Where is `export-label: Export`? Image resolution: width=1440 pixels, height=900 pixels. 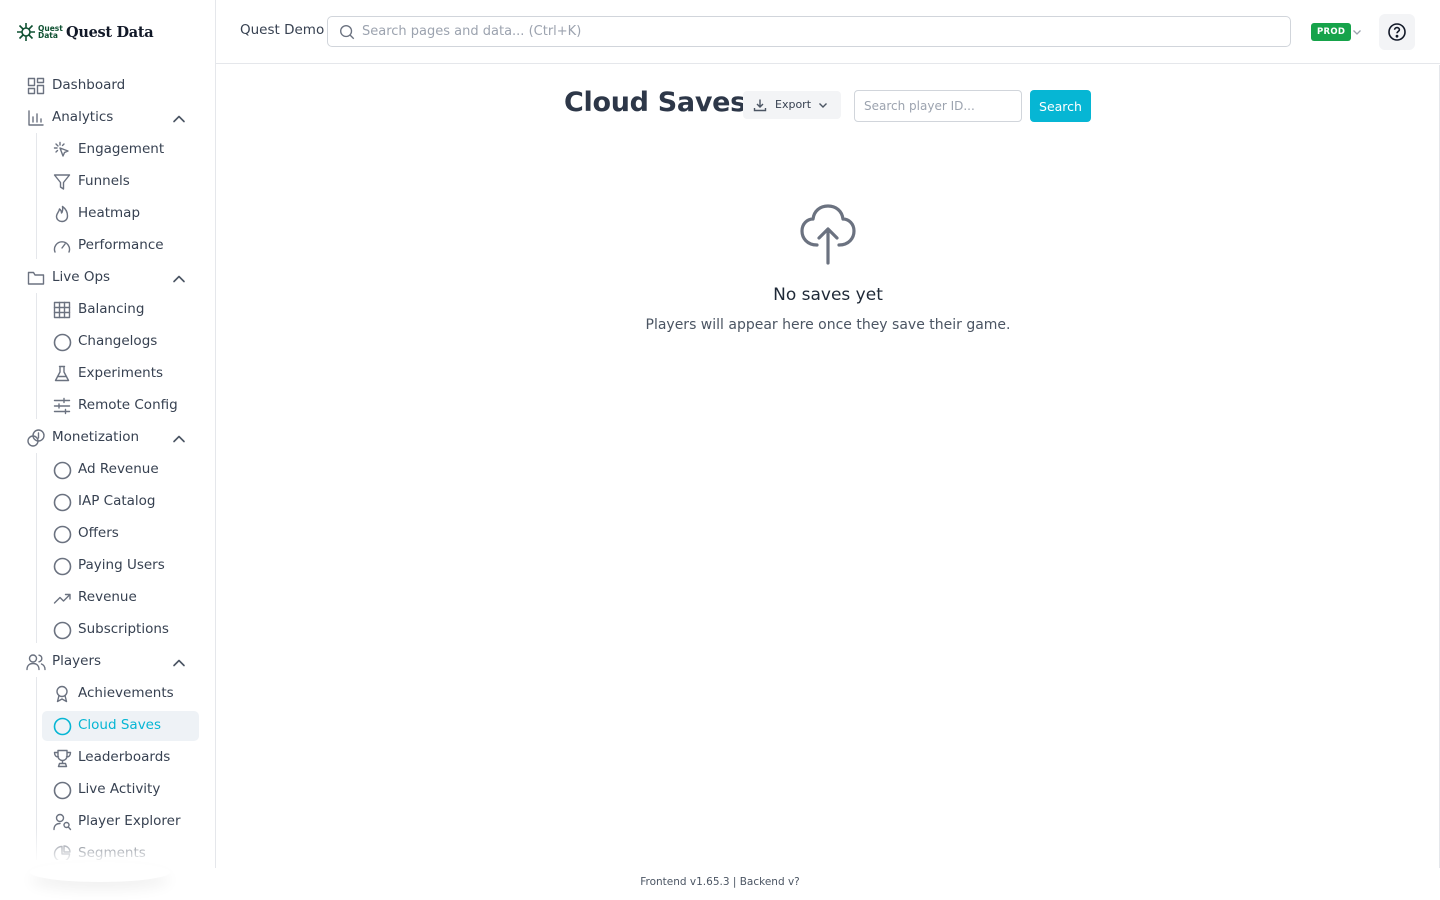
export-label: Export is located at coordinates (793, 104).